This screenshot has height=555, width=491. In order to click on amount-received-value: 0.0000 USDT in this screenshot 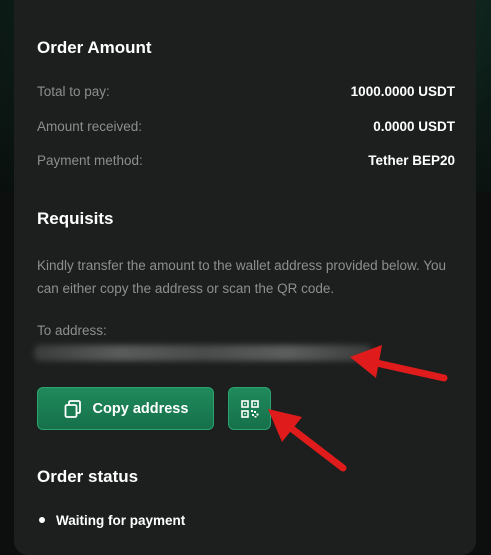, I will do `click(414, 126)`.